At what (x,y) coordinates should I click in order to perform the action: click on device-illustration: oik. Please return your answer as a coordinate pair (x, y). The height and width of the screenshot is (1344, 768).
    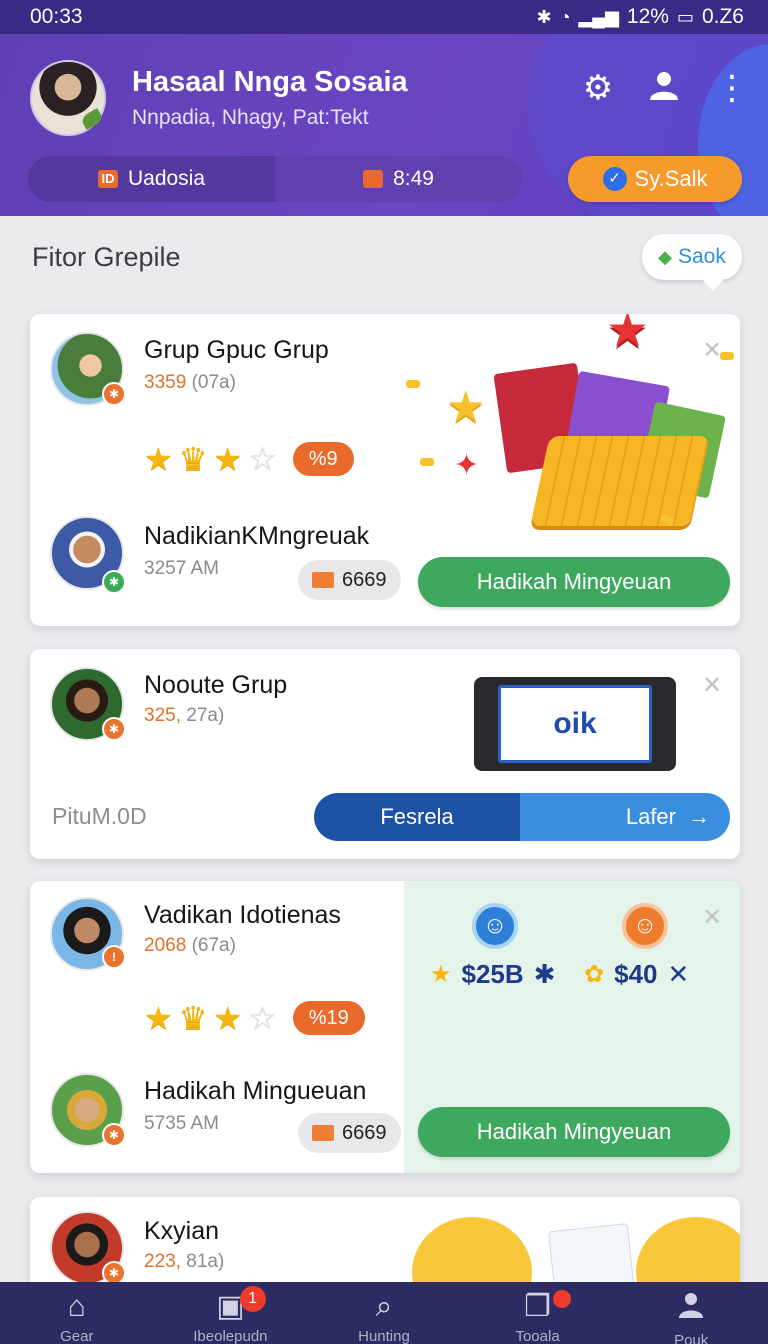
    Looking at the image, I should click on (575, 724).